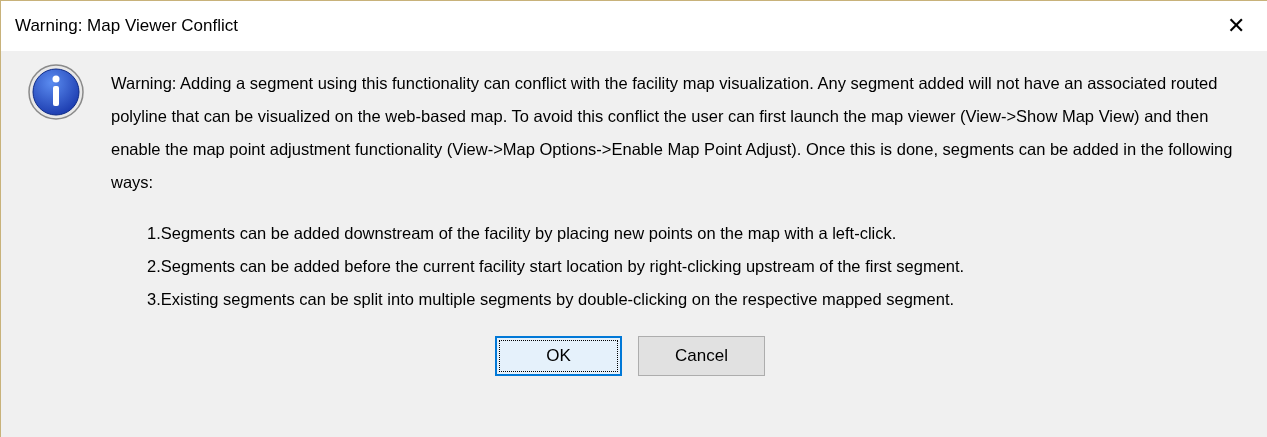  Describe the element at coordinates (126, 26) in the screenshot. I see `window-title: Warning: Map Viewer Conflict` at that location.